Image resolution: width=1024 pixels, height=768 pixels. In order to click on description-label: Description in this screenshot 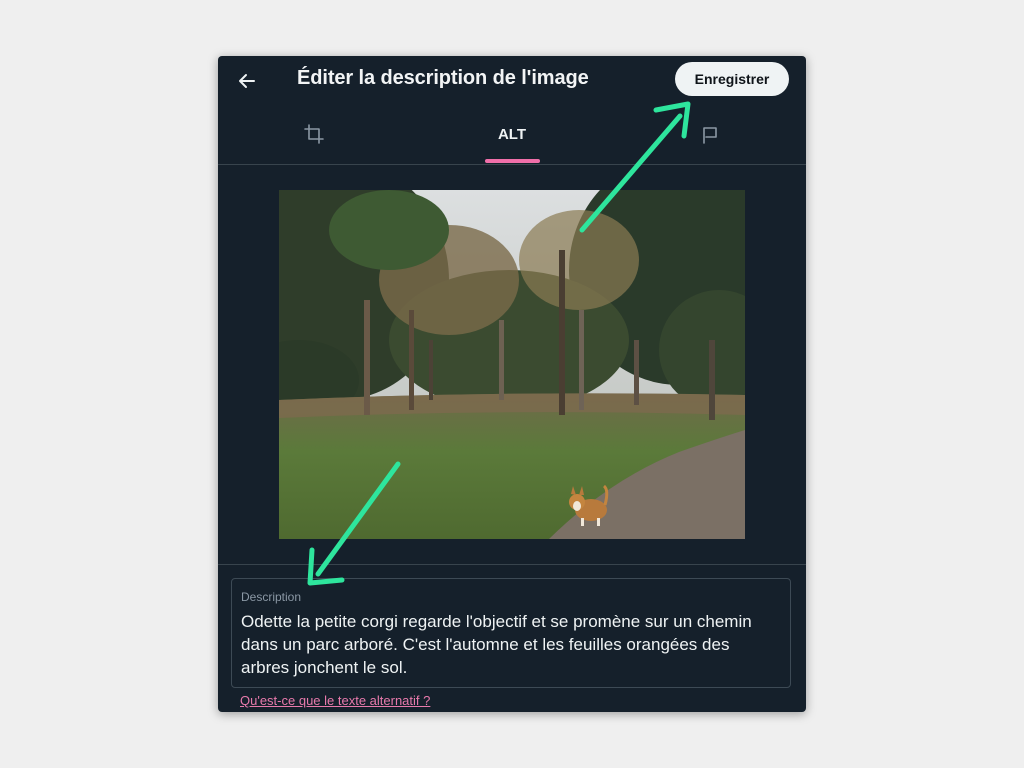, I will do `click(271, 597)`.